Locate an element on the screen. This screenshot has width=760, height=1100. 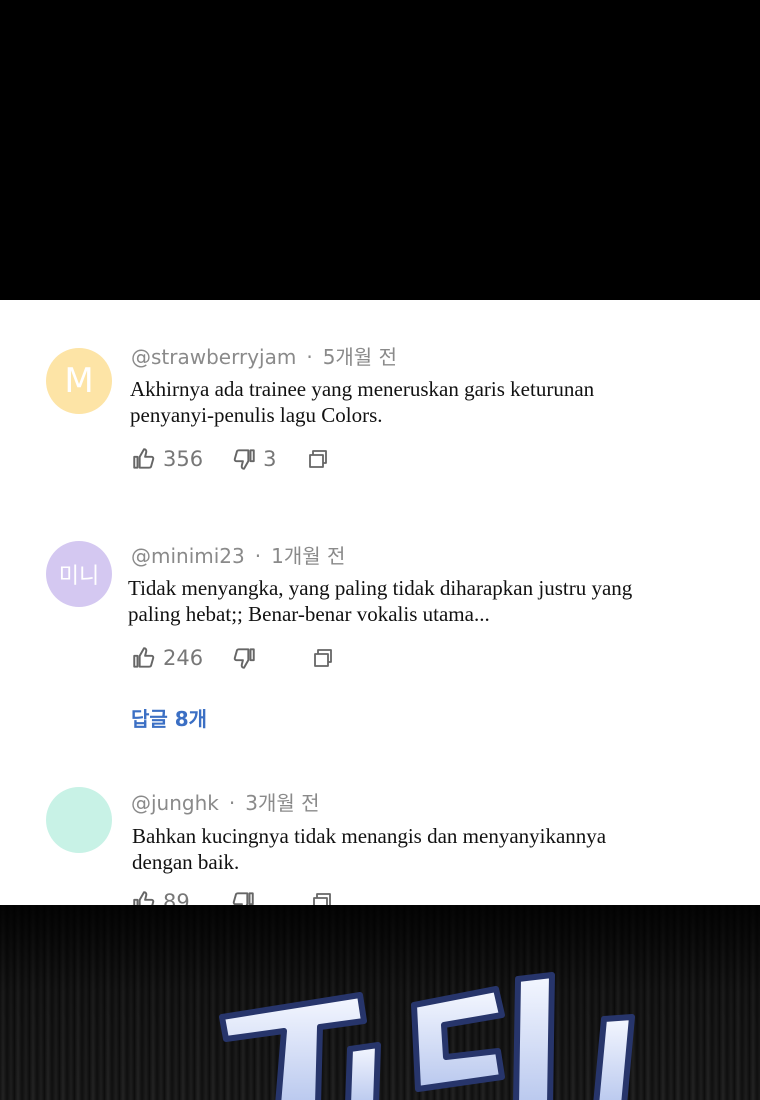
dislike-button: 3 is located at coordinates (253, 459).